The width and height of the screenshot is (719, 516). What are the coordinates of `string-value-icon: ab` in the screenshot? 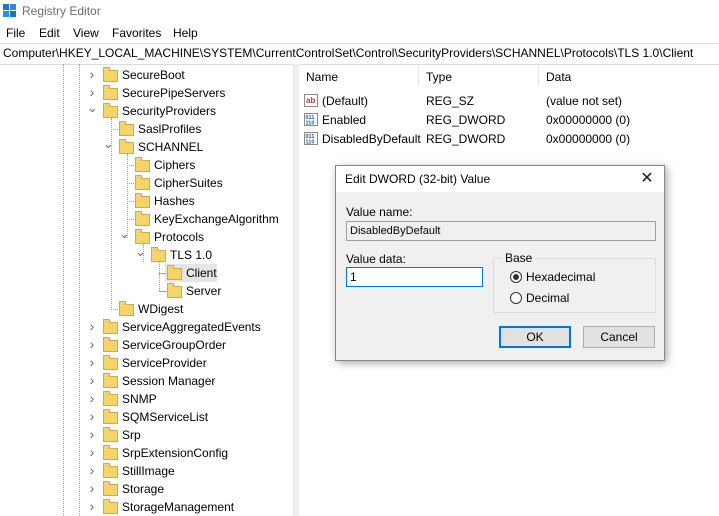 It's located at (311, 100).